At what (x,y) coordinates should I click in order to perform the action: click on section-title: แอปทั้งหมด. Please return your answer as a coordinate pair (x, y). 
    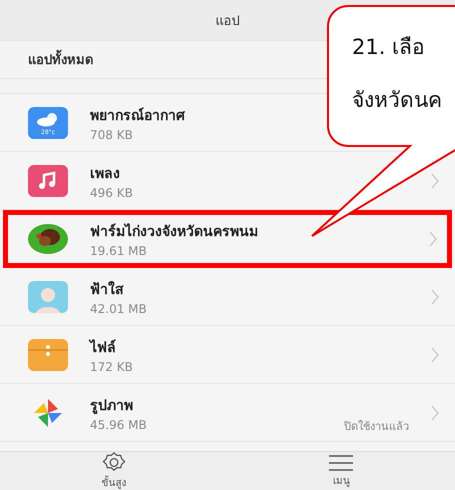
    Looking at the image, I should click on (60, 59).